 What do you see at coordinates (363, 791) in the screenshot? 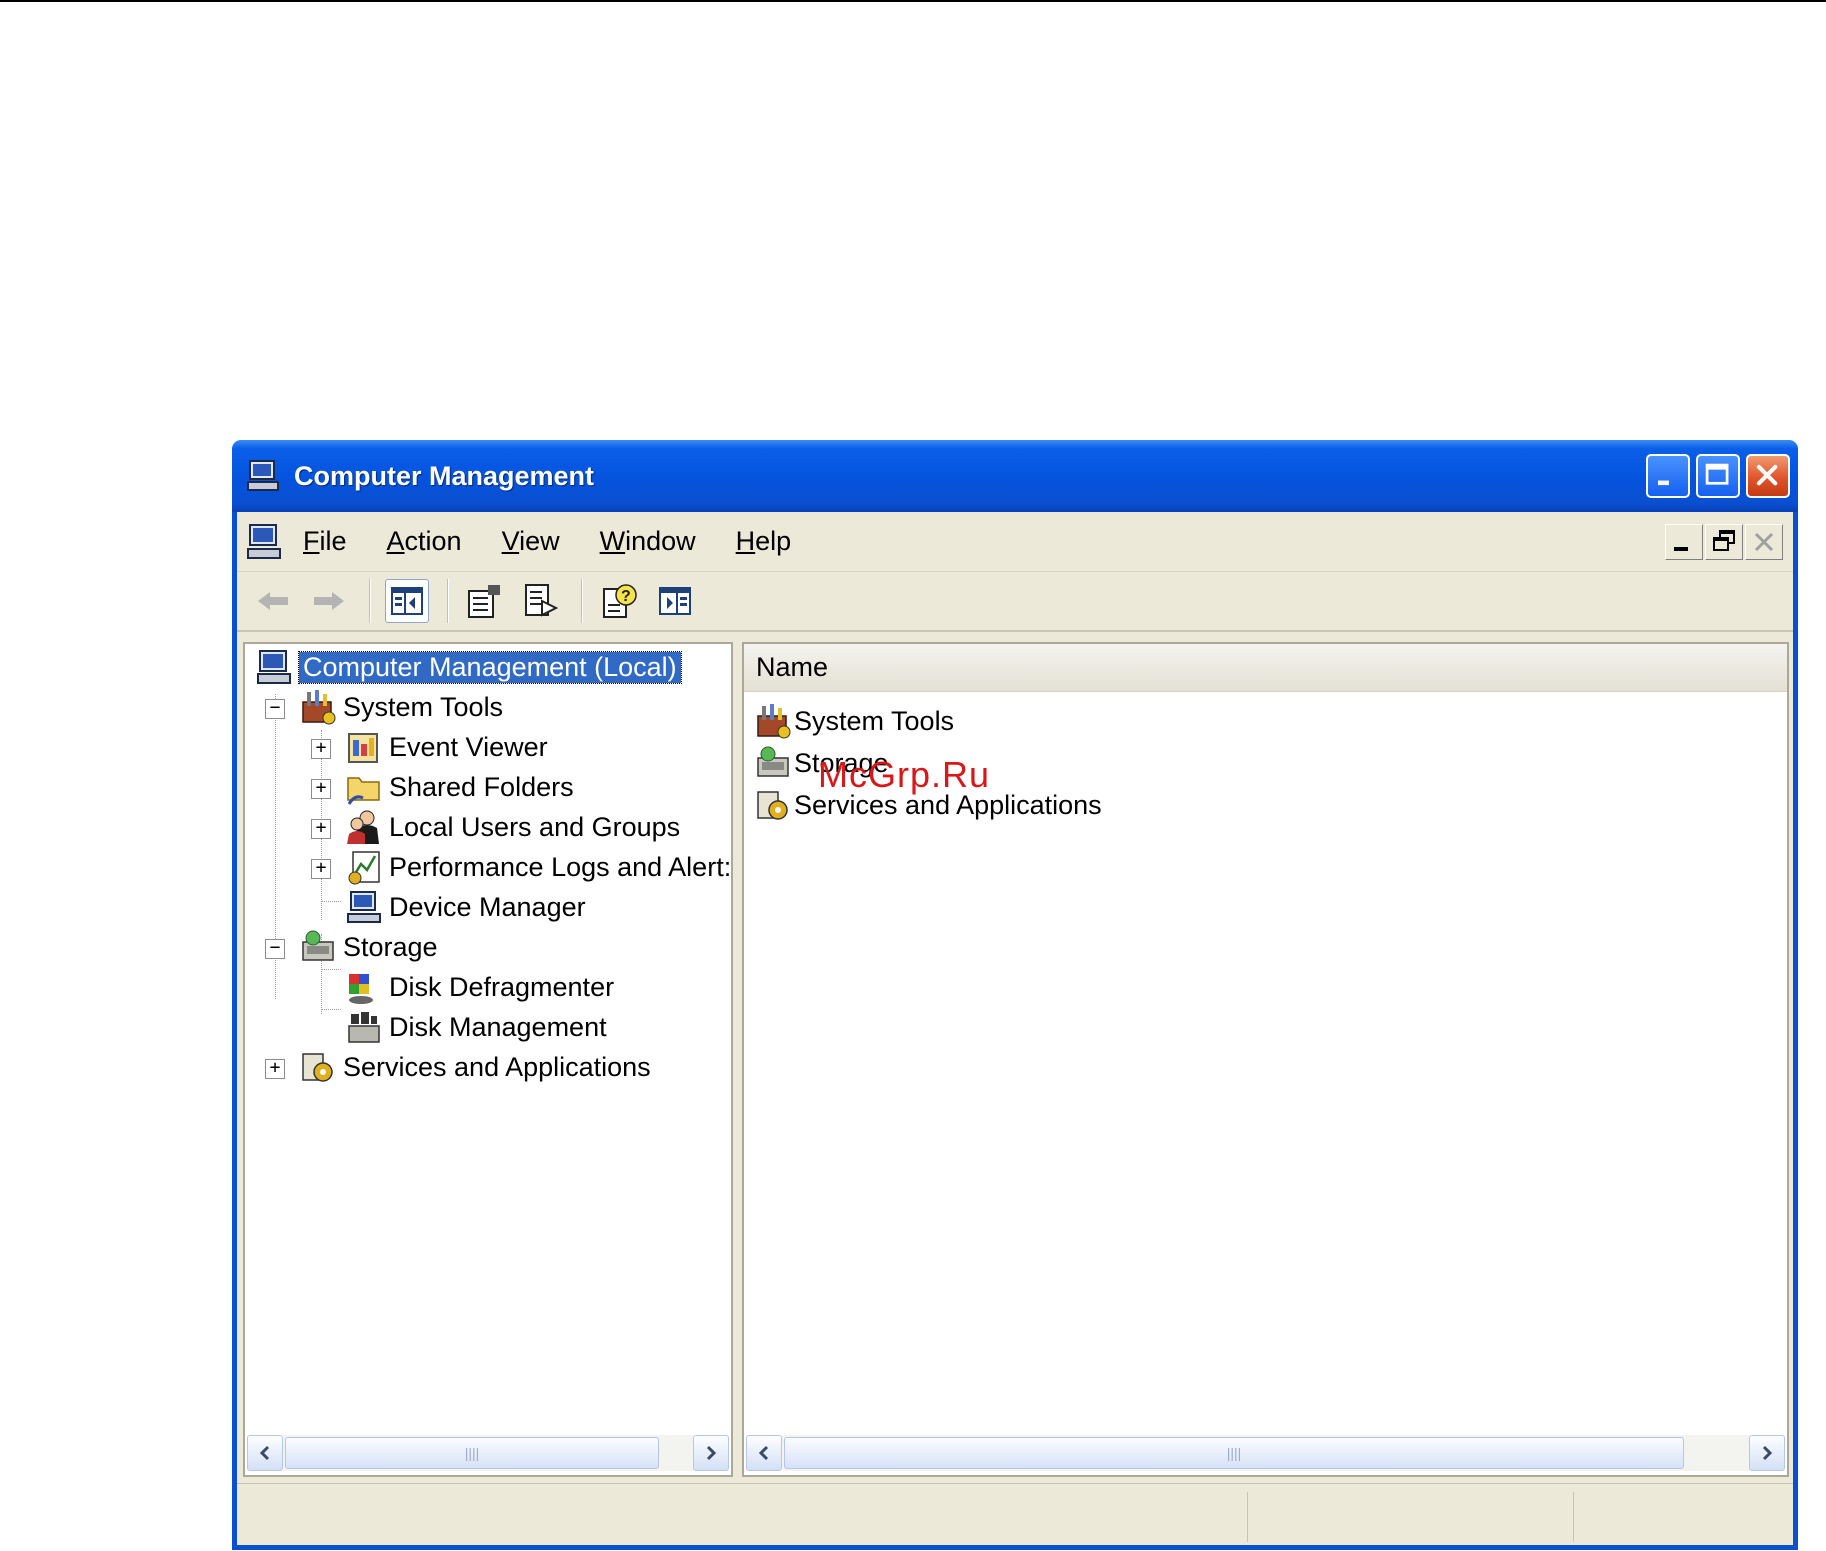
I see `shared-folder-icon` at bounding box center [363, 791].